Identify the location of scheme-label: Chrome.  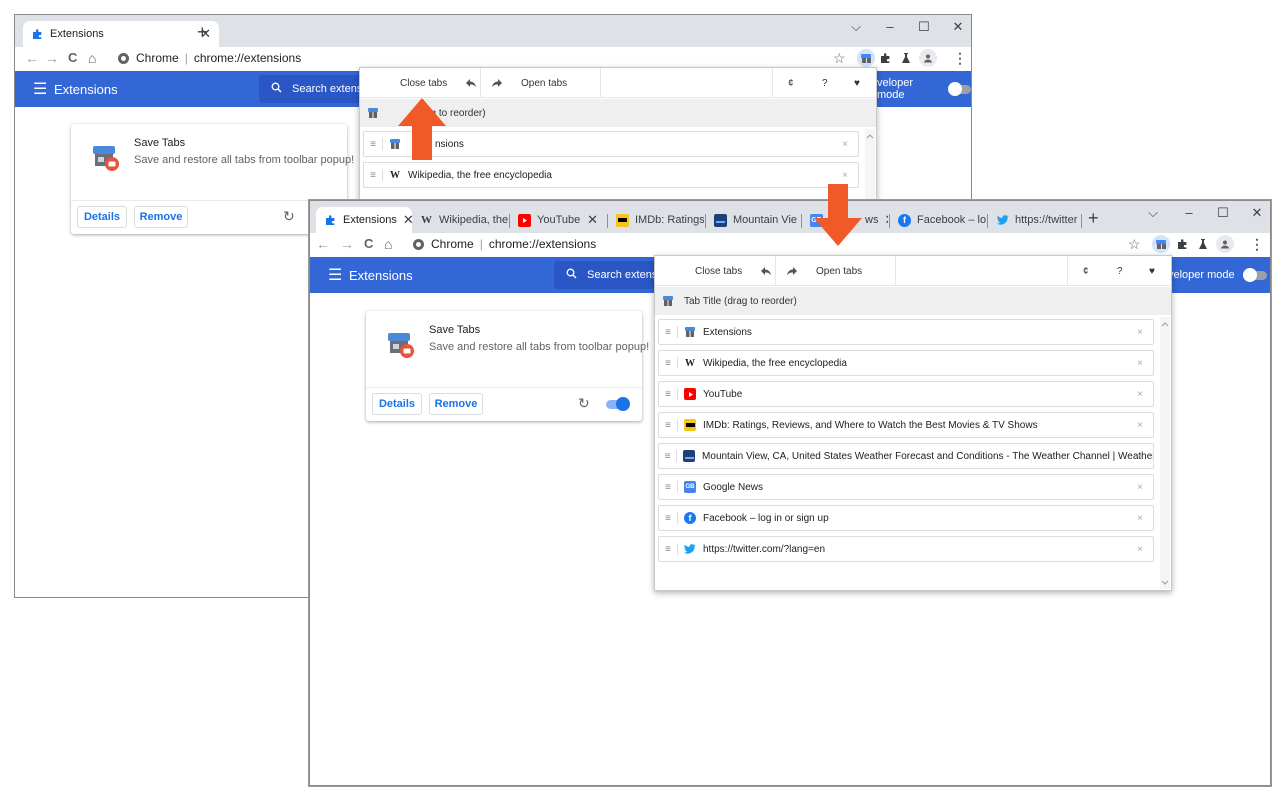
(452, 244).